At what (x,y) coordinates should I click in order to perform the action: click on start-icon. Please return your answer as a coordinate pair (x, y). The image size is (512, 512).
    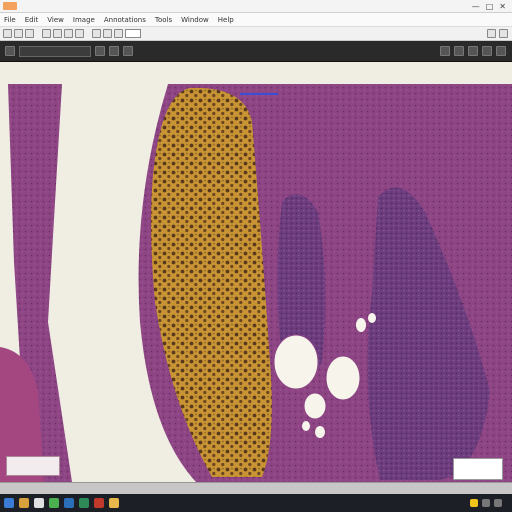
    Looking at the image, I should click on (9, 503).